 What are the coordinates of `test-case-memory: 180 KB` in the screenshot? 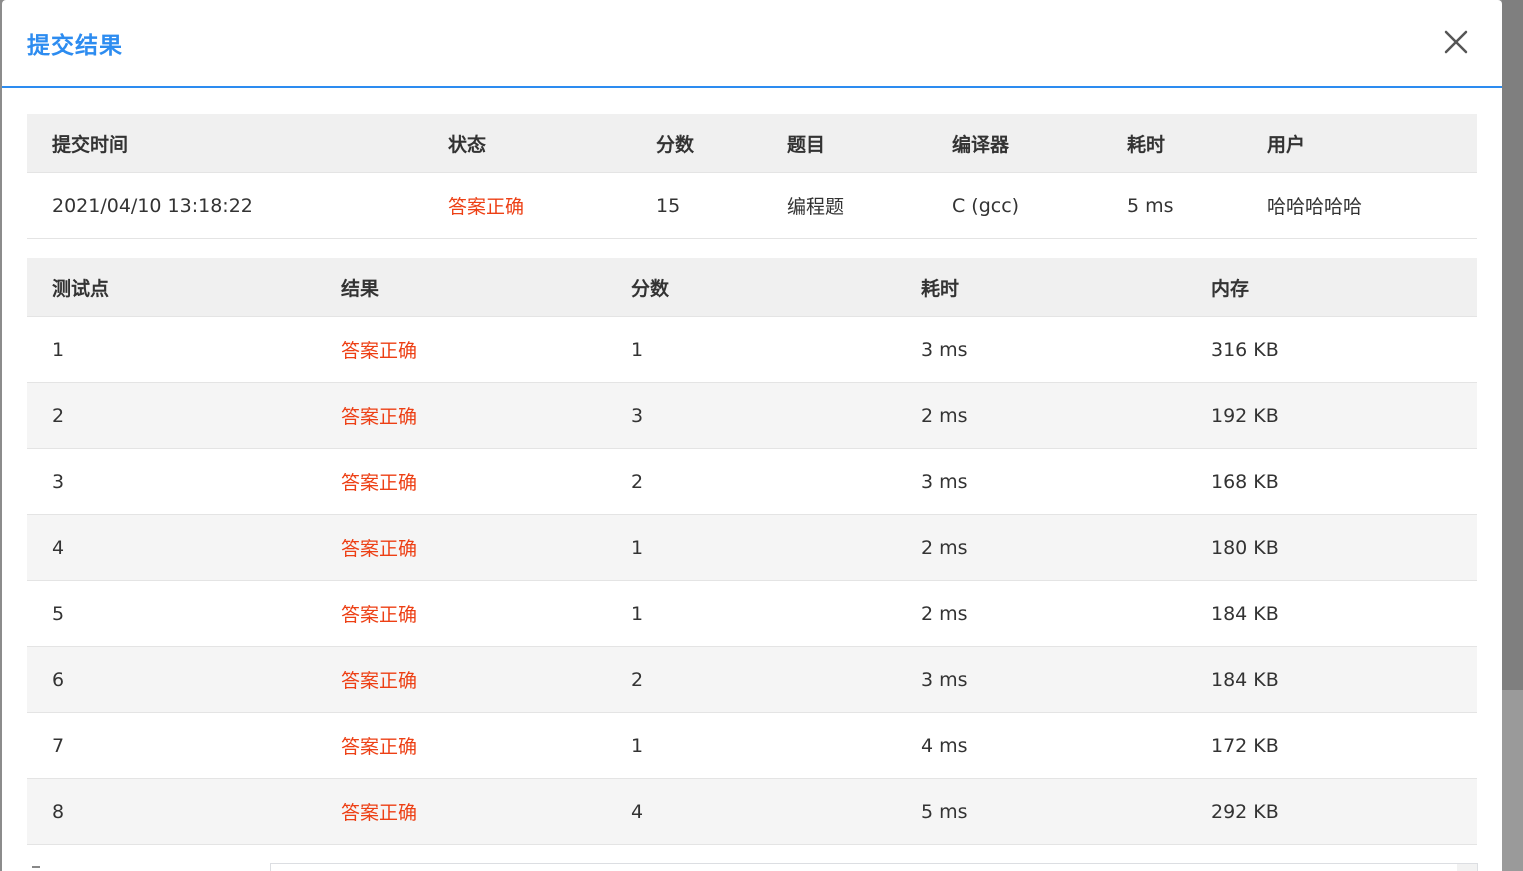 It's located at (1331, 547).